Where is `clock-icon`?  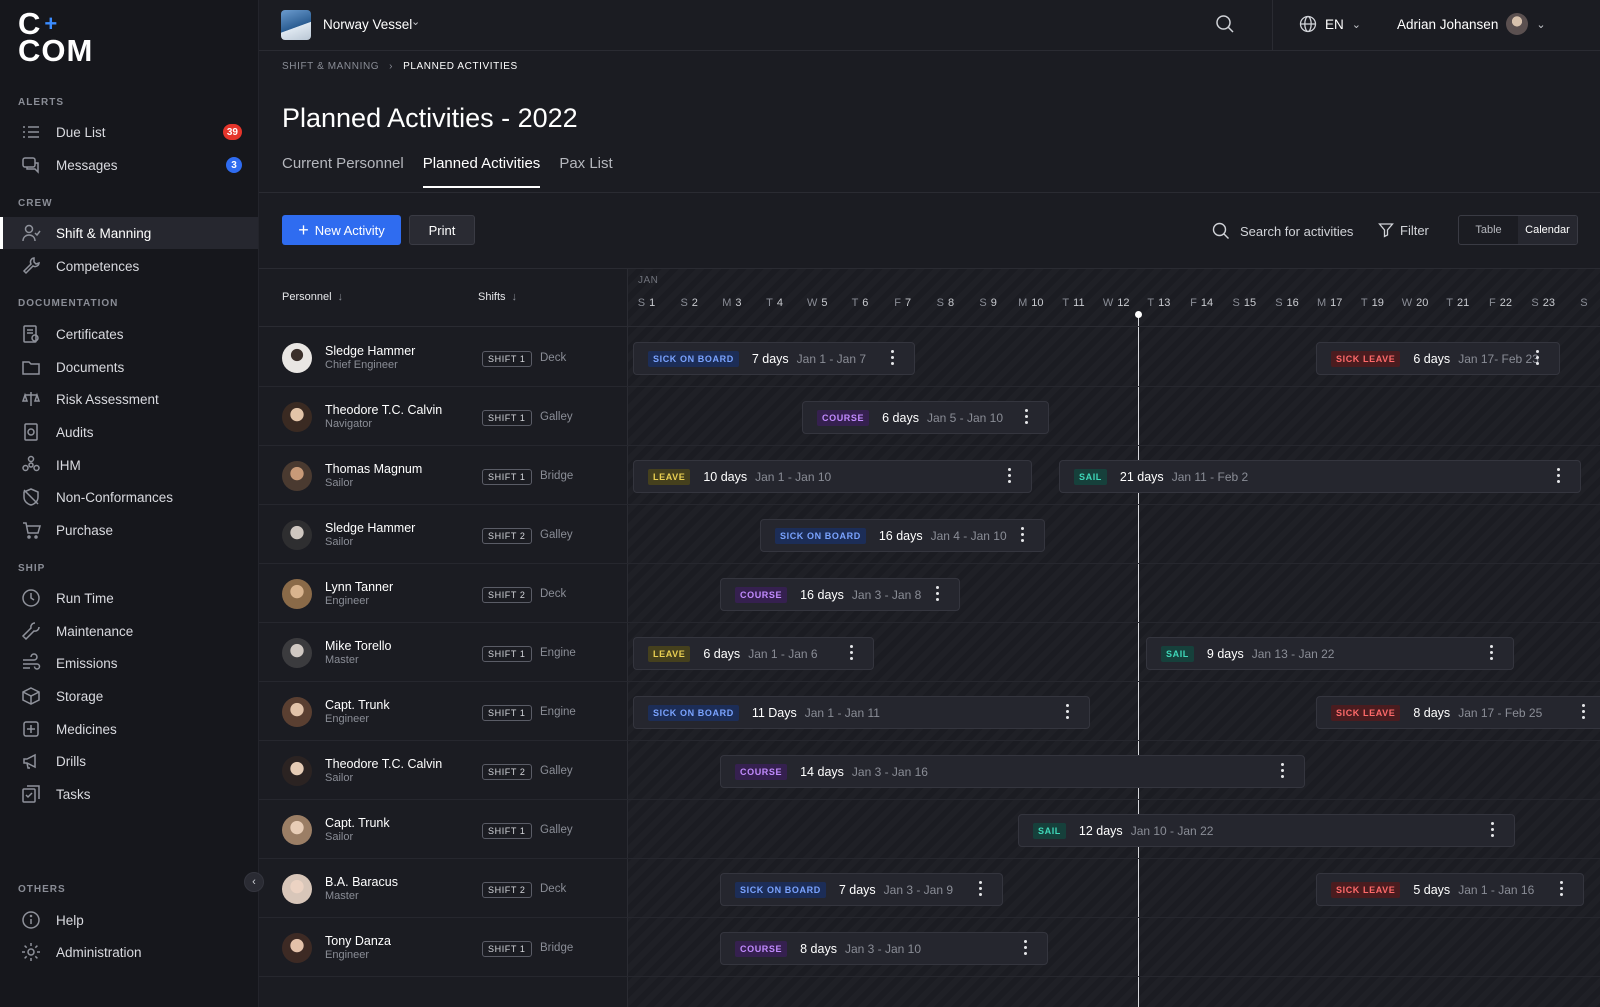
clock-icon is located at coordinates (31, 598).